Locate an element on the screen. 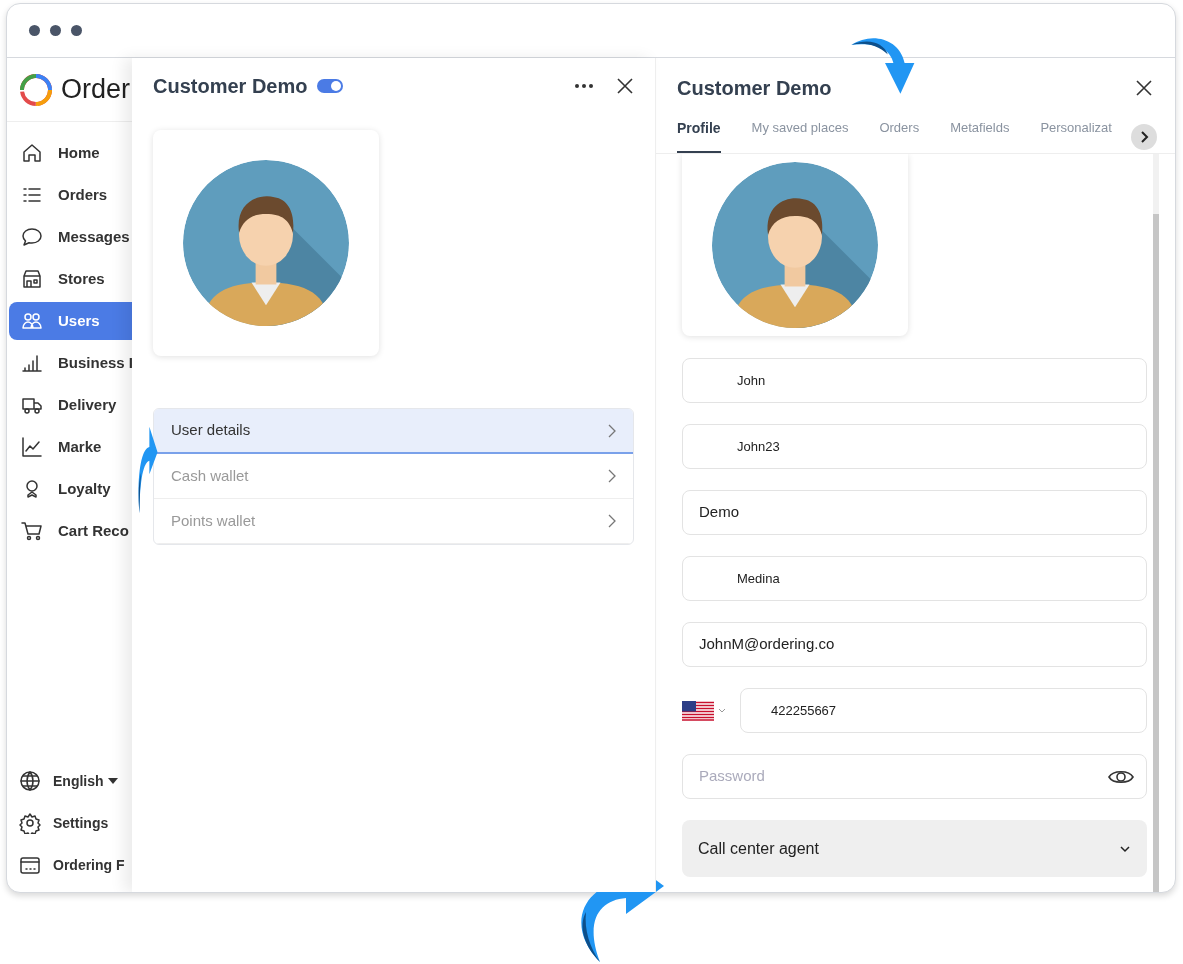 The width and height of the screenshot is (1183, 964). input-field: Medina is located at coordinates (914, 578).